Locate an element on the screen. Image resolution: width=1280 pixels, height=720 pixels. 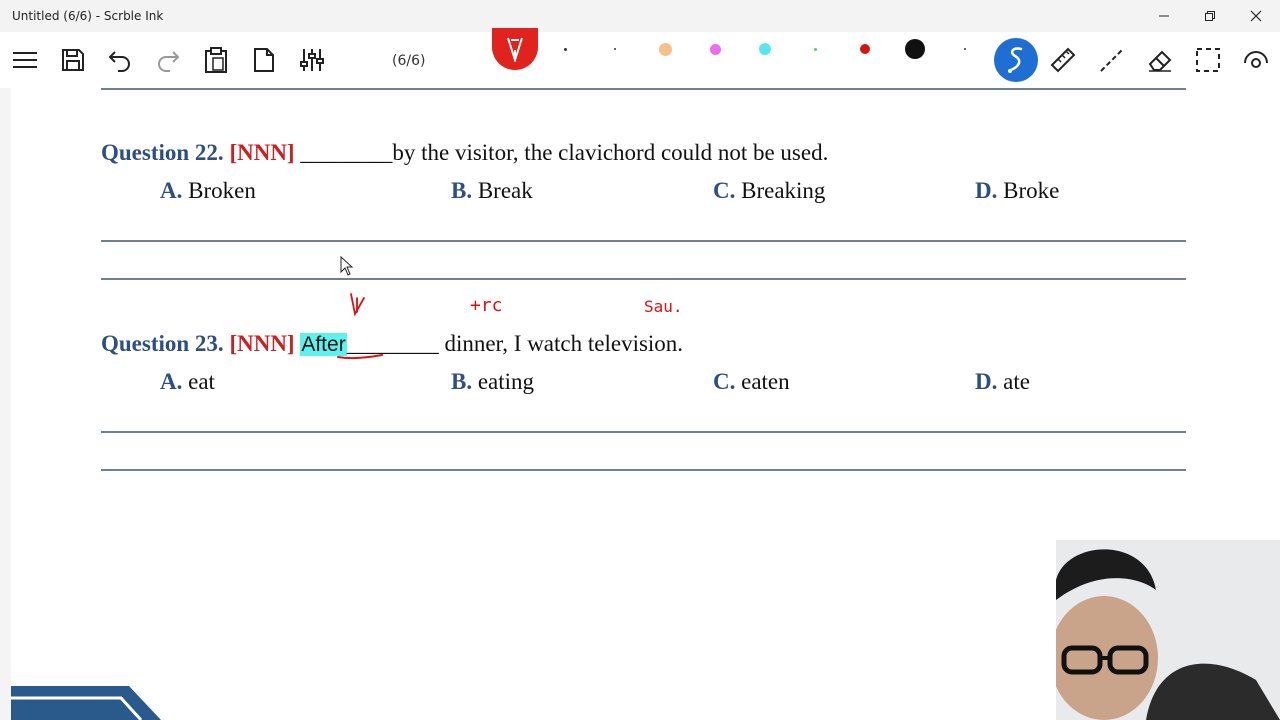
new-page-button is located at coordinates (264, 60).